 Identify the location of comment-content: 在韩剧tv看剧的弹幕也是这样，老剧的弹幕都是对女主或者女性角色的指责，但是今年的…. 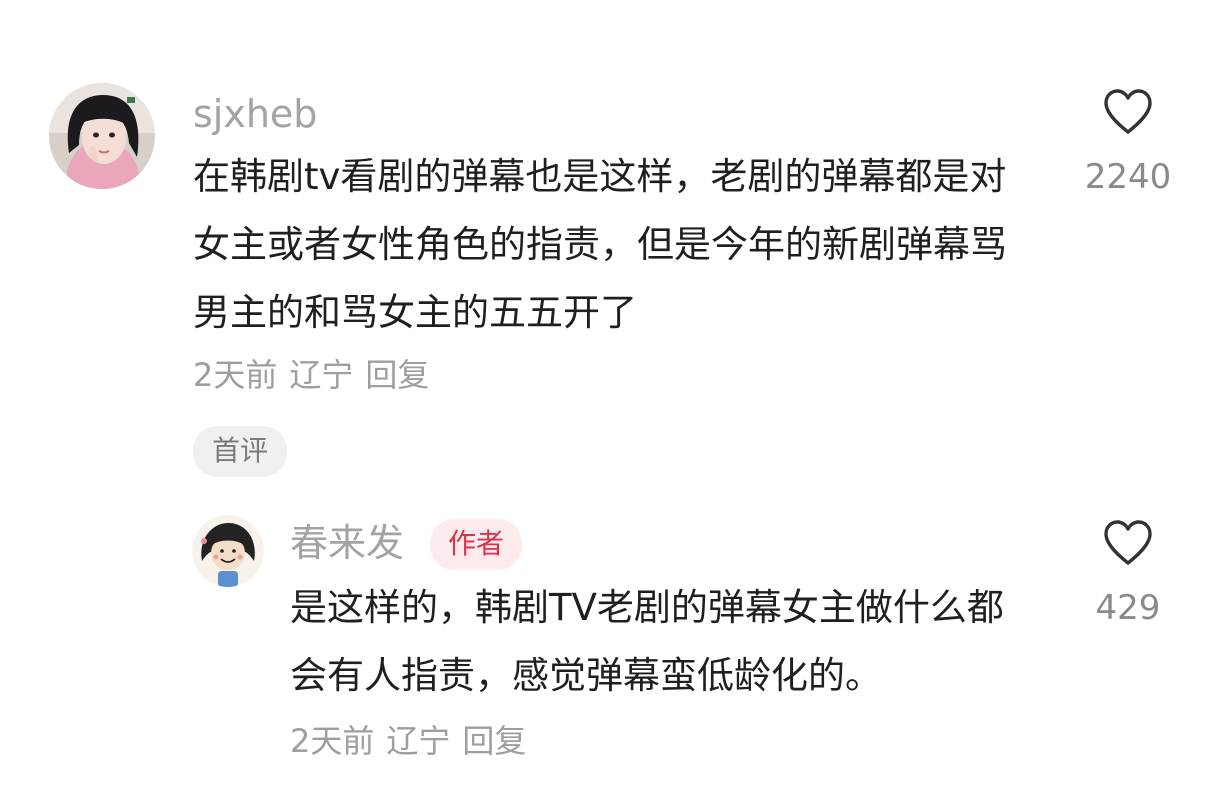
(600, 244).